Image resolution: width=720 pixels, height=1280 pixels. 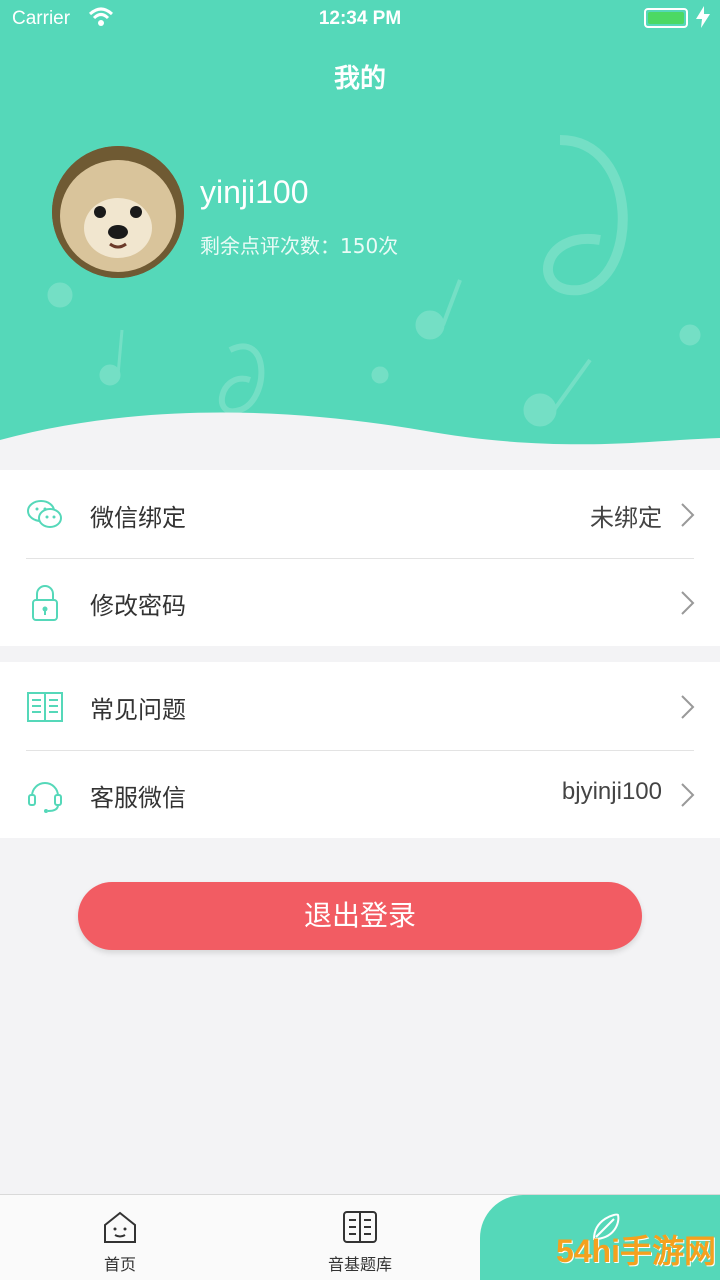 What do you see at coordinates (254, 192) in the screenshot?
I see `username: yinji100` at bounding box center [254, 192].